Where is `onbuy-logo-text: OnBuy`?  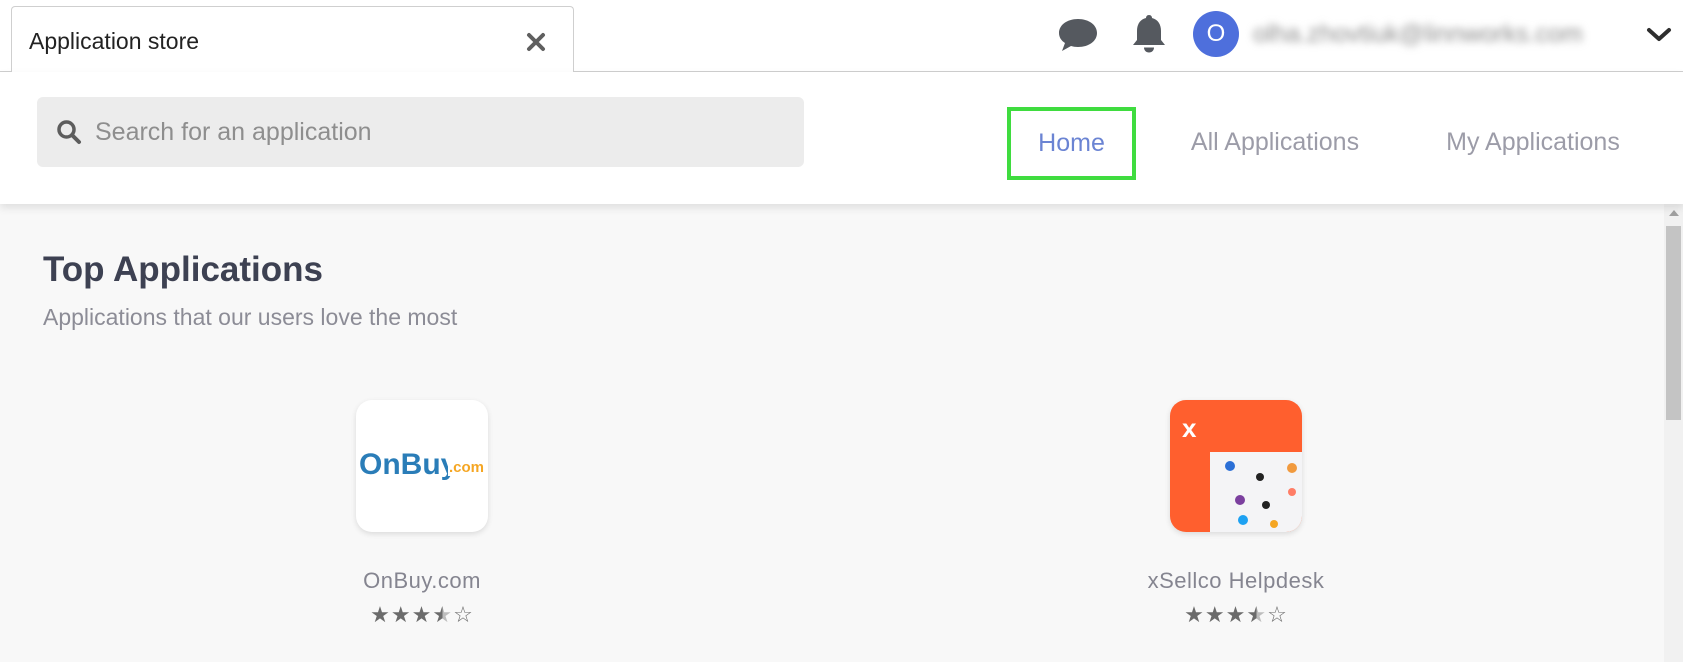 onbuy-logo-text: OnBuy is located at coordinates (408, 464).